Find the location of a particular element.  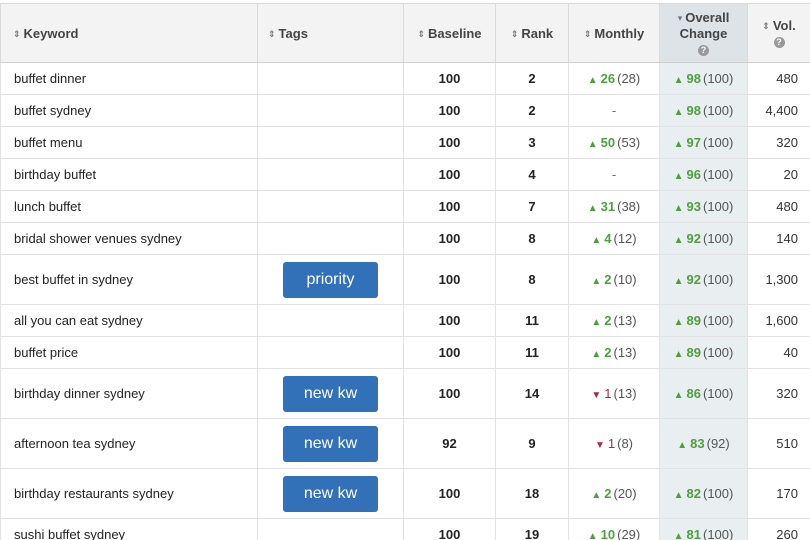

table-row: buffet menu 100 3 ▲ 50 (53) ▲ 97 (100) 320 is located at coordinates (405, 142).